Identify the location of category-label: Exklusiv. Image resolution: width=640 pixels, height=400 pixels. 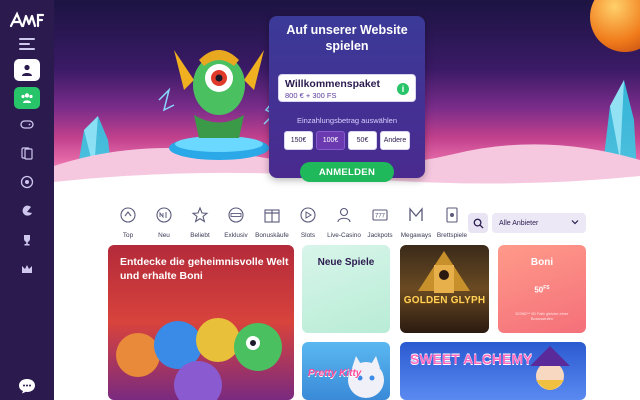
(236, 235).